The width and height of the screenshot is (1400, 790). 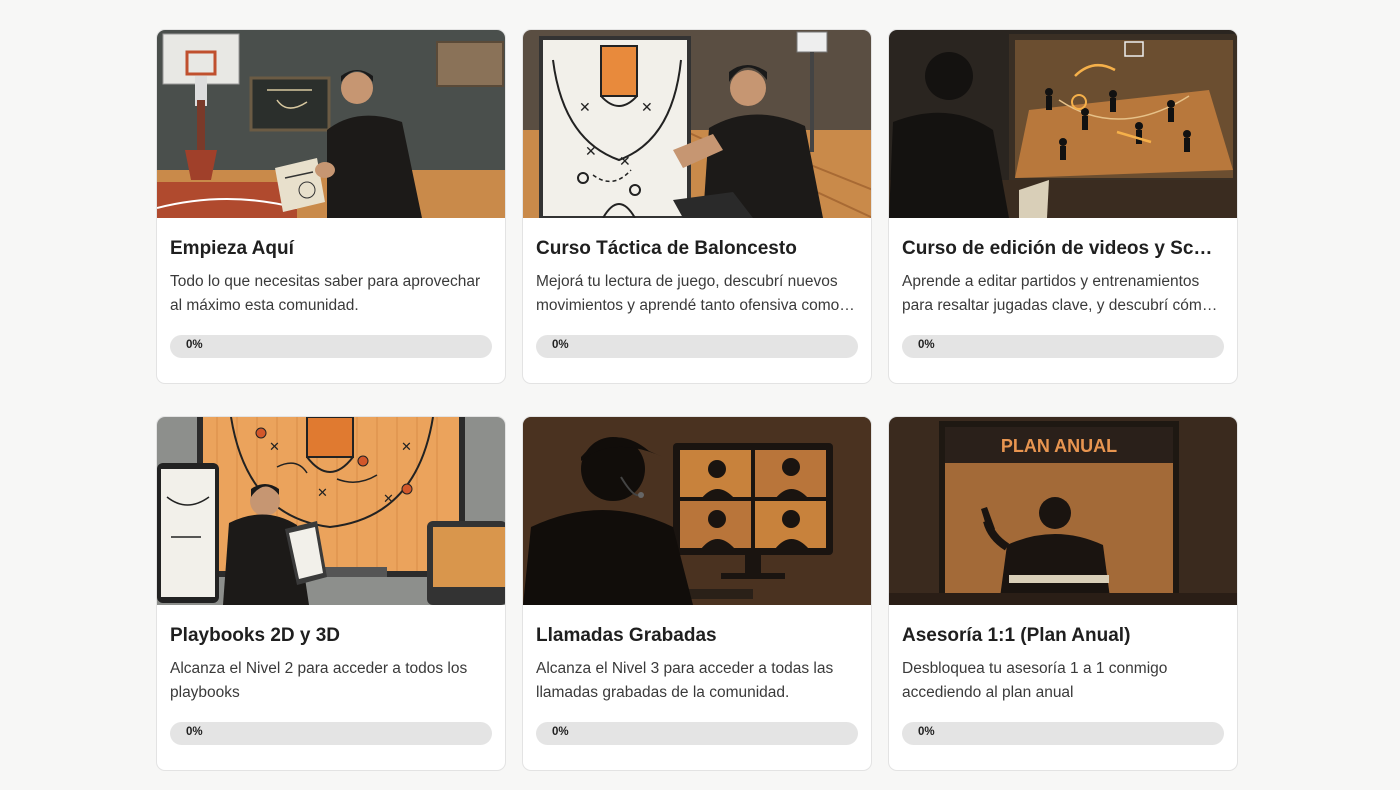 I want to click on course-title: Llamadas Grabadas, so click(x=626, y=635).